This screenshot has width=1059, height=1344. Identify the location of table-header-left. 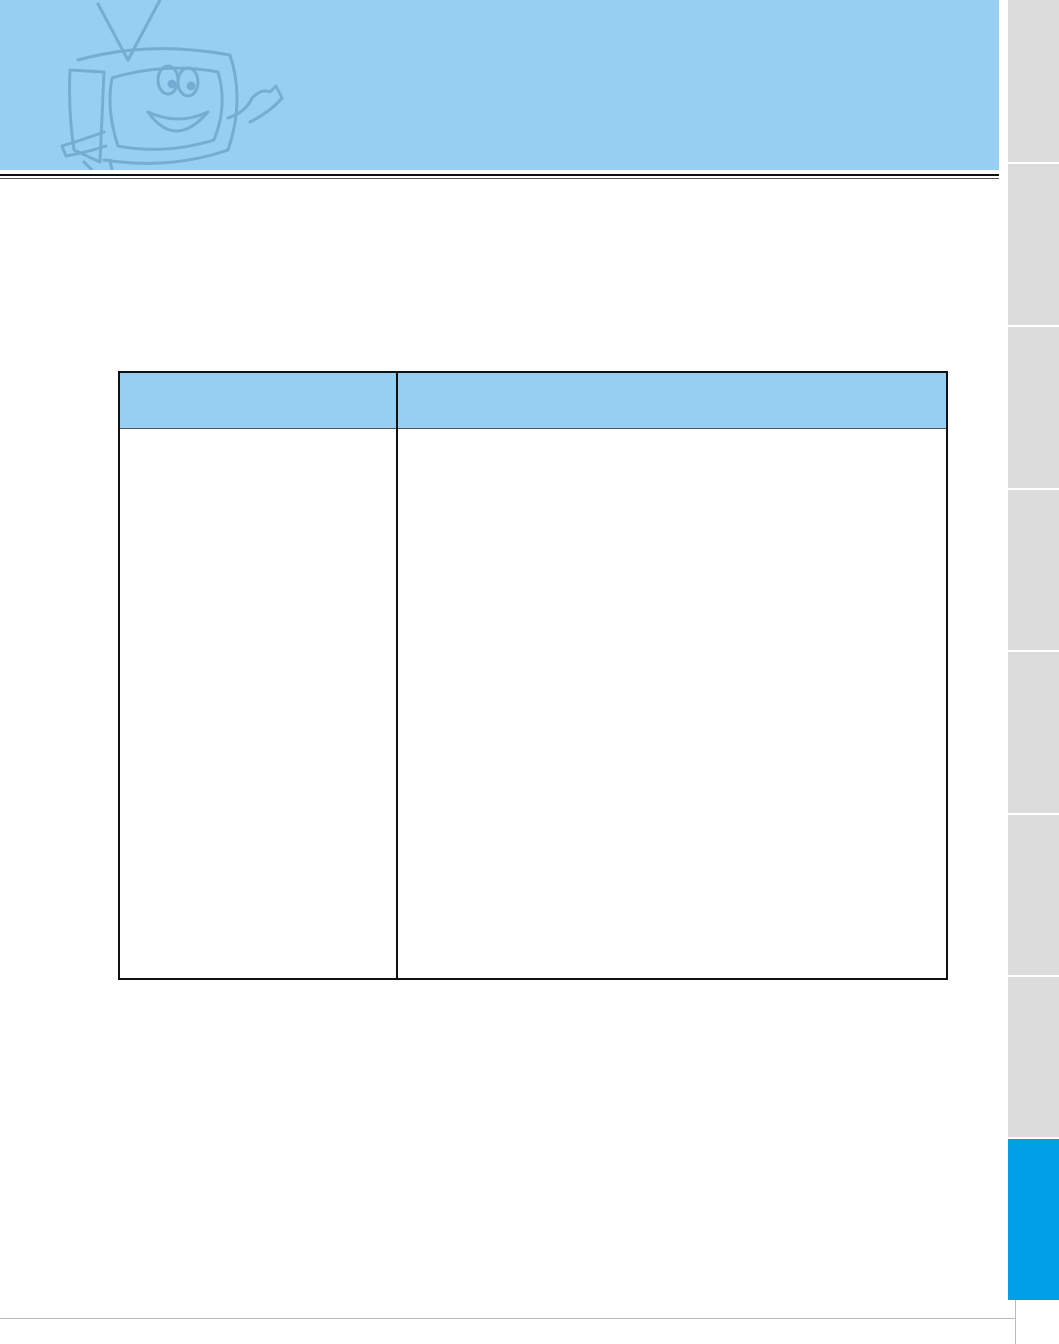
(258, 400).